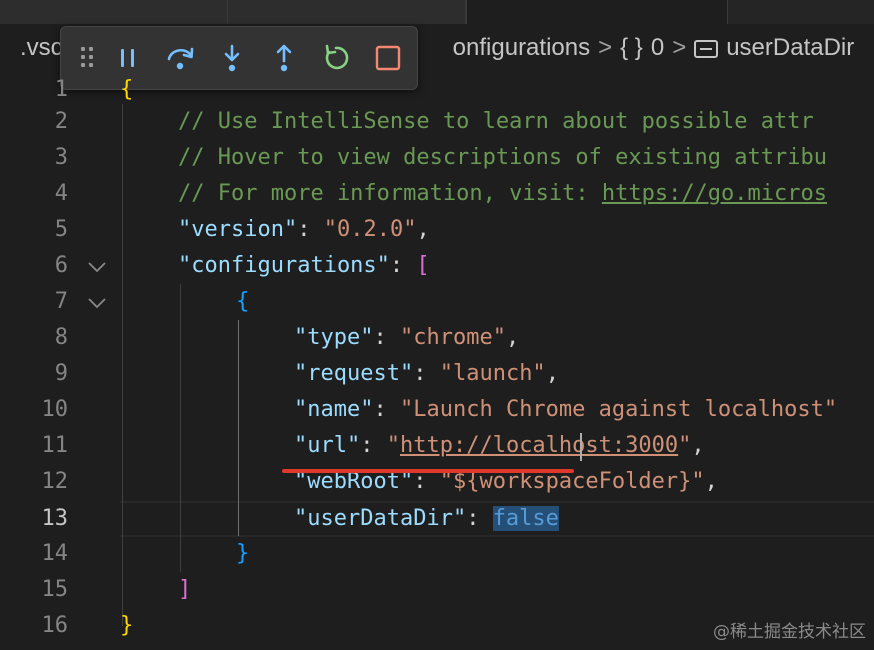  I want to click on code-bracket: [, so click(423, 265).